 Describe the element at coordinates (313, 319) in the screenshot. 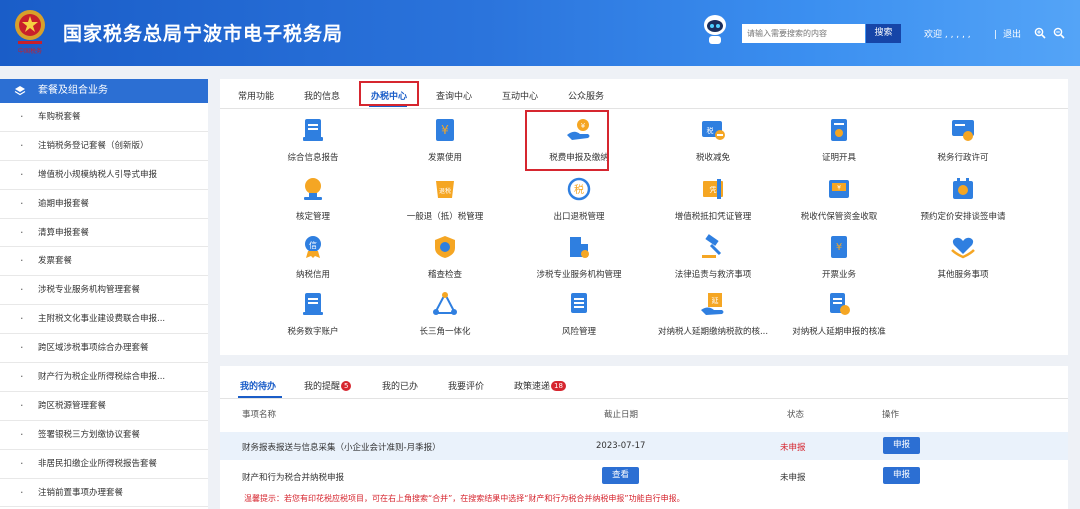

I see `function-item: 税务数字账户` at that location.